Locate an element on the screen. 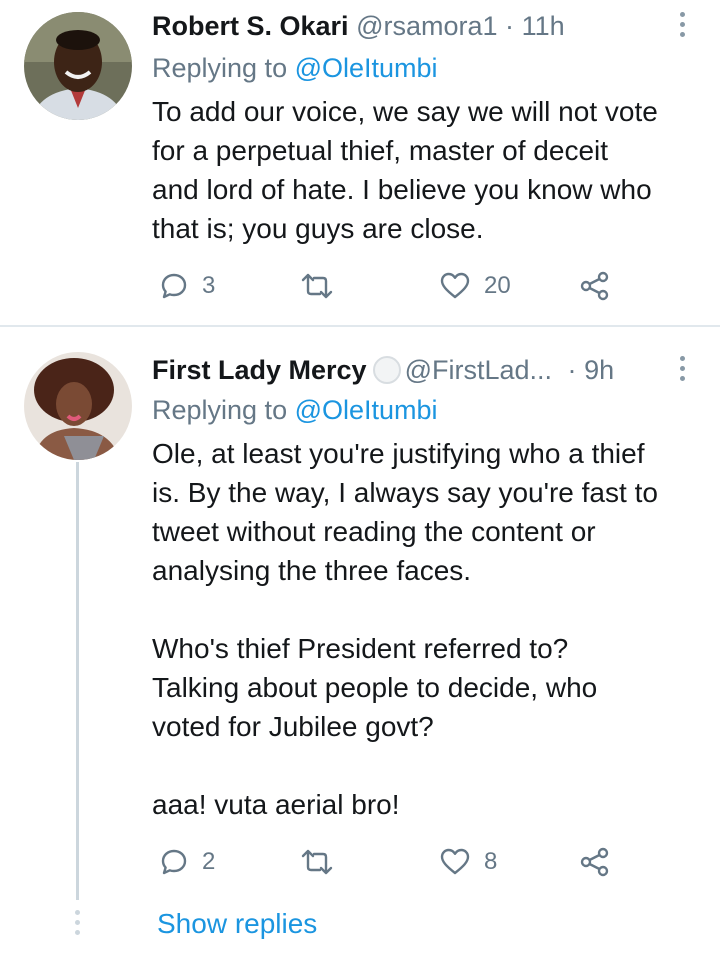 Image resolution: width=720 pixels, height=957 pixels. show-replies-link: Show replies is located at coordinates (237, 924).